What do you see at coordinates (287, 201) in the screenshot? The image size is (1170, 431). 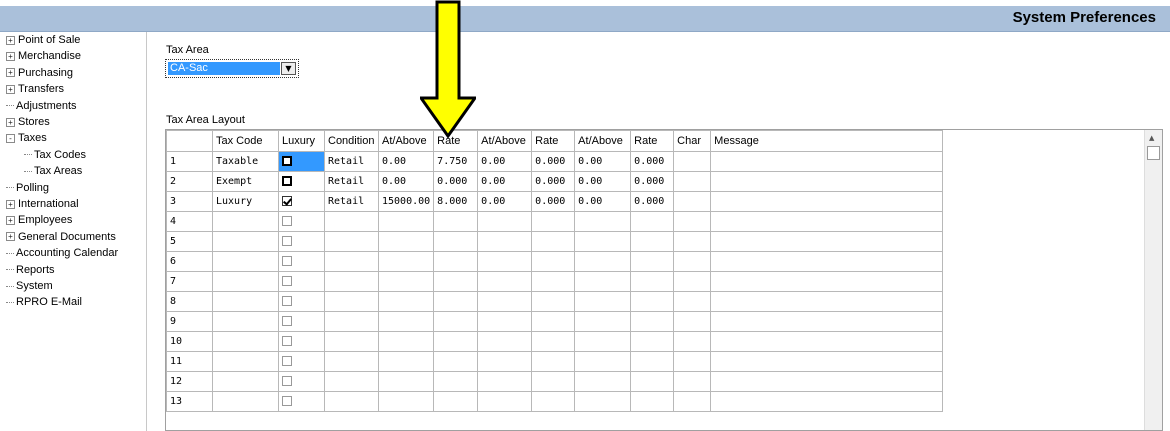 I see `checkbox-checked-icon` at bounding box center [287, 201].